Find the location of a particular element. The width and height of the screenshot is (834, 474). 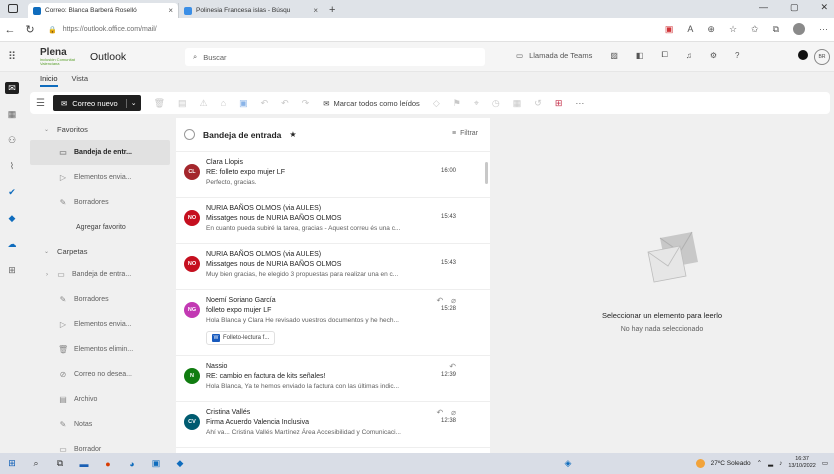

favorite-star-icon: ☆ is located at coordinates (733, 29).